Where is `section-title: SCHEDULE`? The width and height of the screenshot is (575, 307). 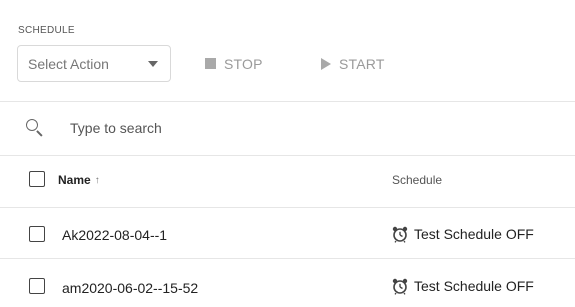
section-title: SCHEDULE is located at coordinates (46, 30).